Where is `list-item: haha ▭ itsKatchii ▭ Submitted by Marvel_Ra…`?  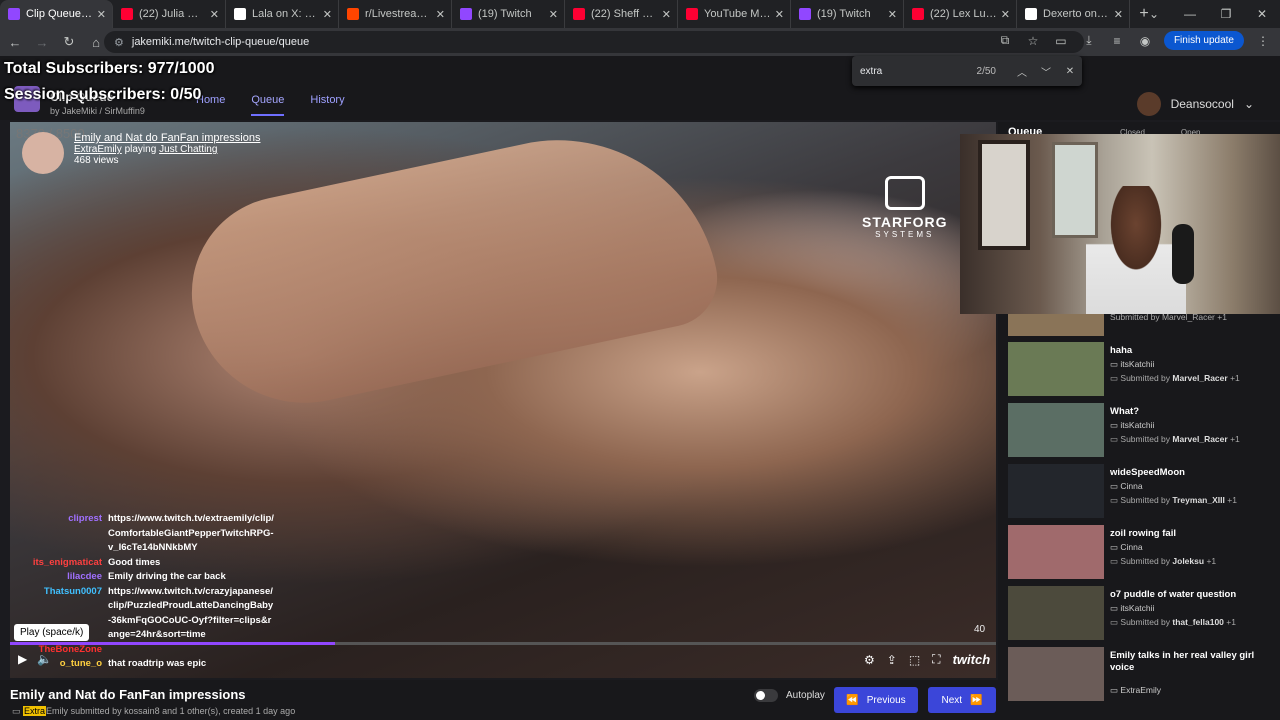
list-item: haha ▭ itsKatchii ▭ Submitted by Marvel_Ra… is located at coordinates (1143, 370).